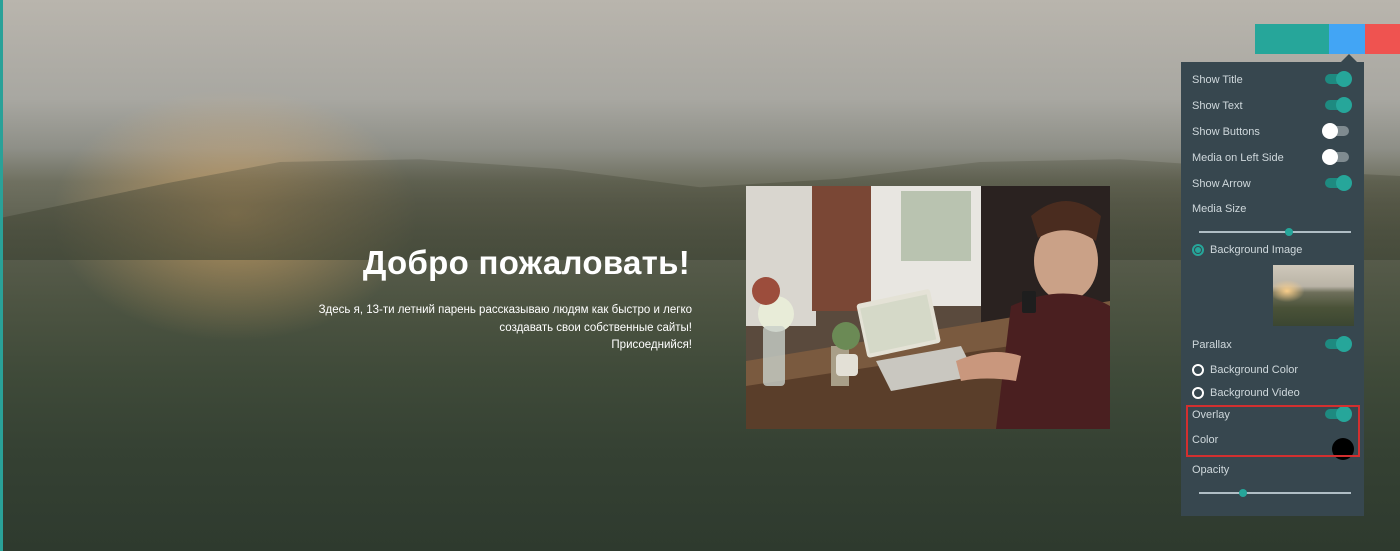  What do you see at coordinates (1198, 393) in the screenshot?
I see `background-video-radio` at bounding box center [1198, 393].